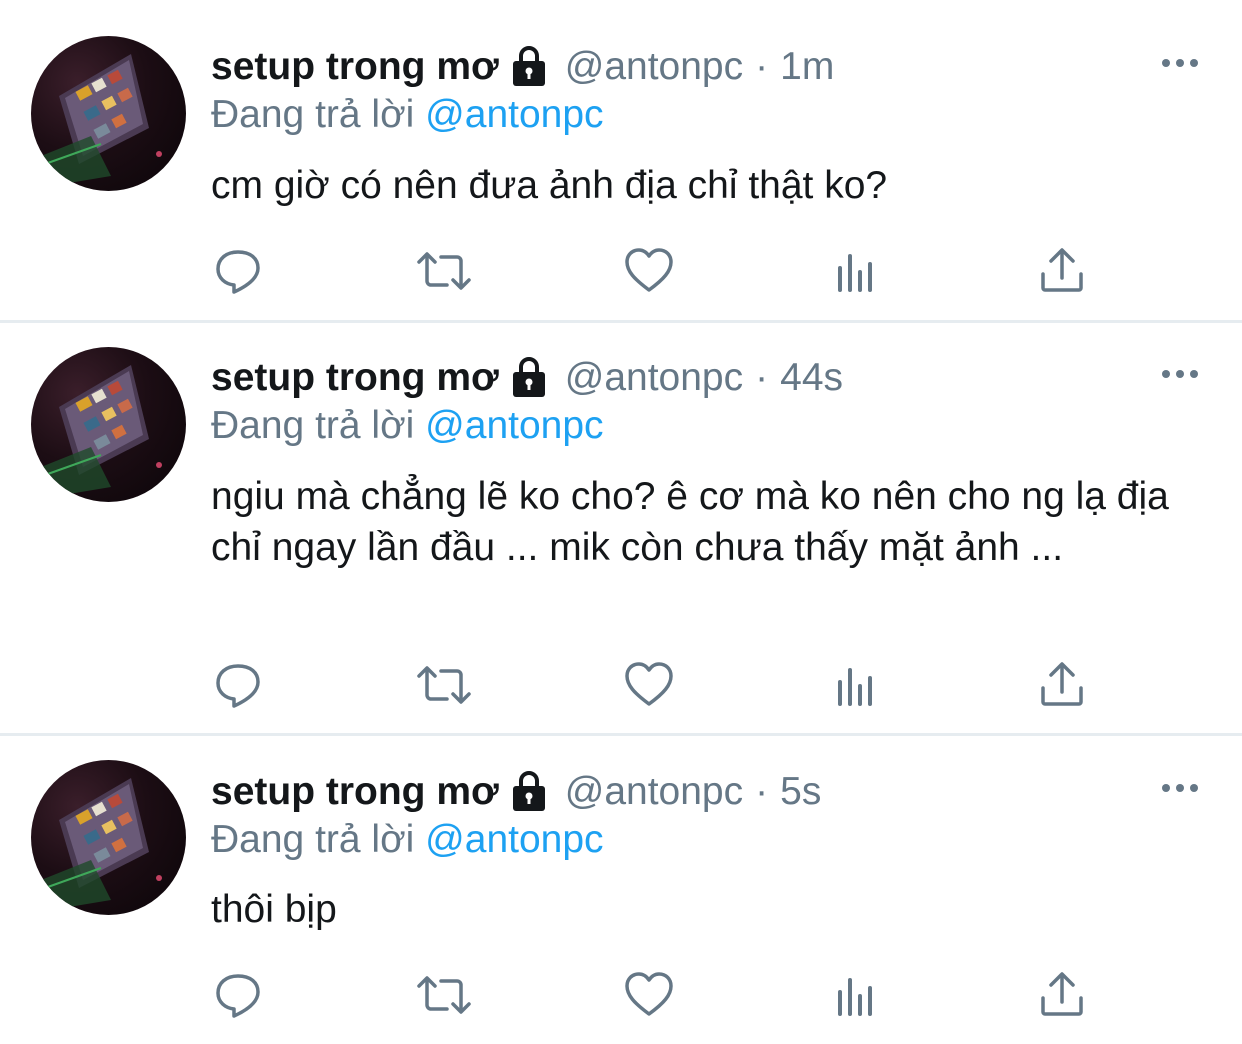 This screenshot has height=1044, width=1242. I want to click on tweet-text: thôi bịp, so click(274, 909).